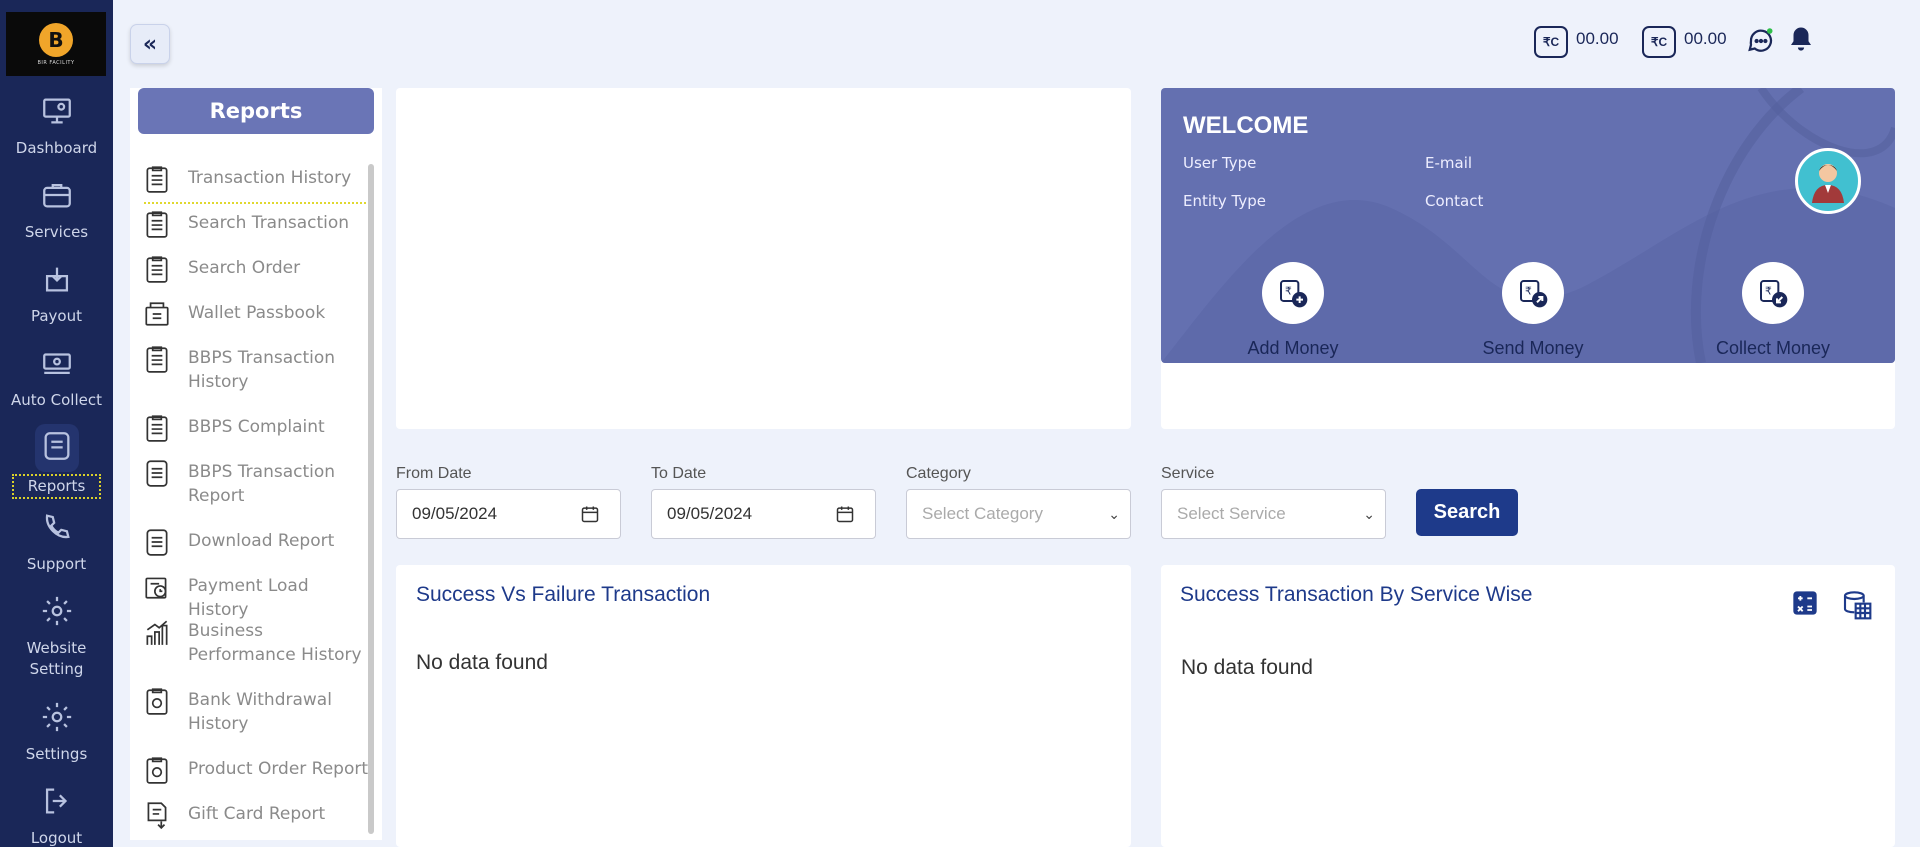  I want to click on nav-label: Website Setting, so click(56, 658).